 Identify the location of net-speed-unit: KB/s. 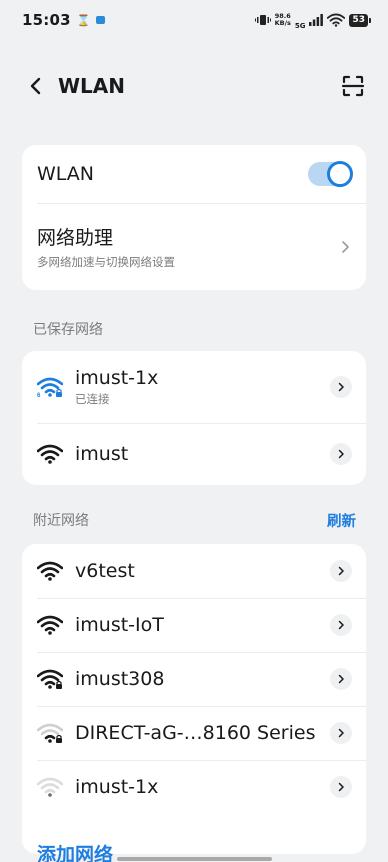
(282, 23).